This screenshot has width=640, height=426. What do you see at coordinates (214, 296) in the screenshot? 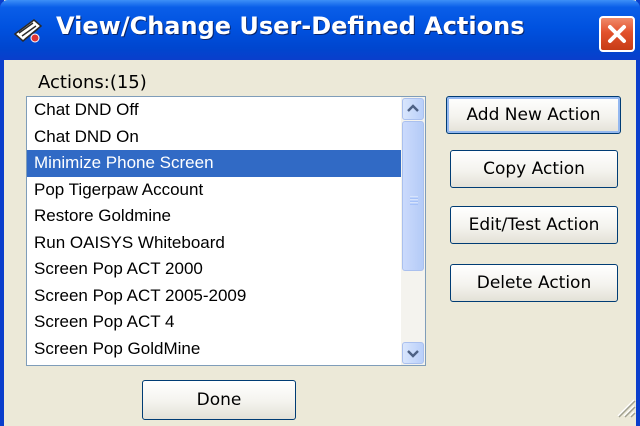
I see `list-item: Screen Pop ACT 2005-2009` at bounding box center [214, 296].